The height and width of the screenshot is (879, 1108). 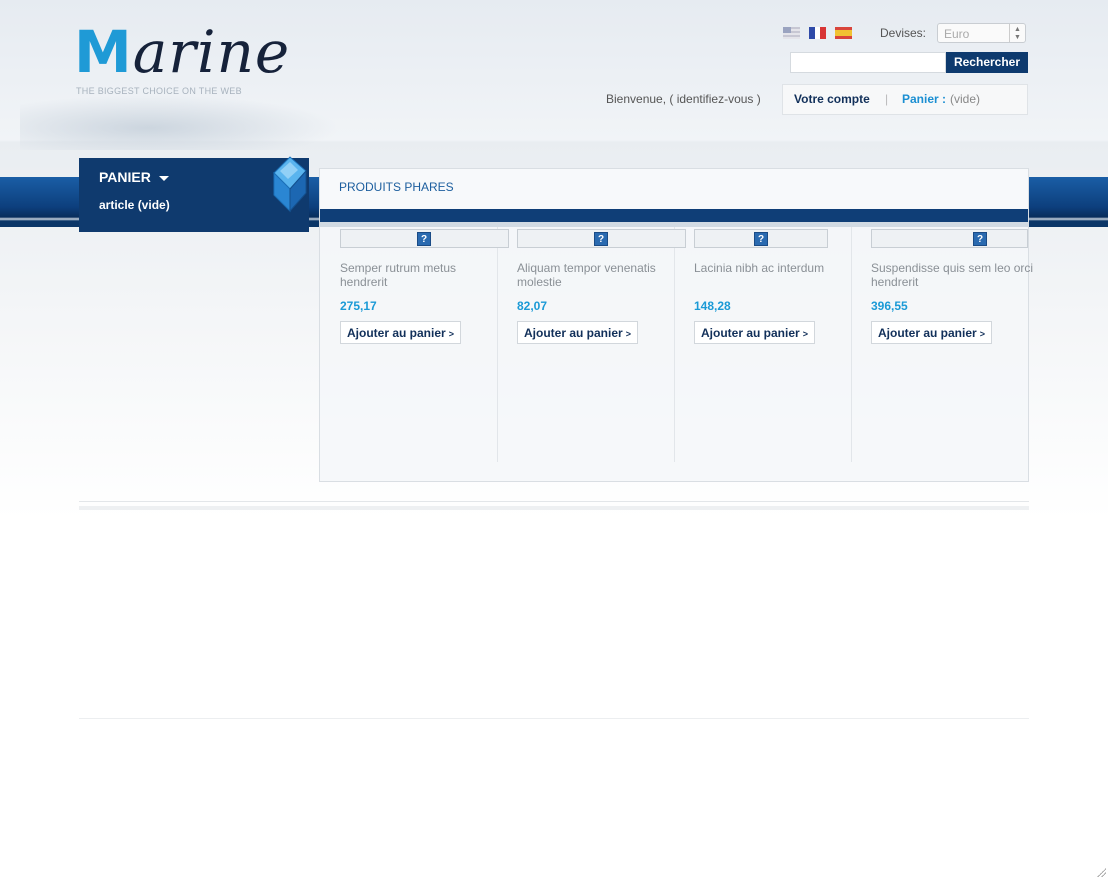 What do you see at coordinates (674, 189) in the screenshot?
I see `panel-header: PRODUITS PHARES` at bounding box center [674, 189].